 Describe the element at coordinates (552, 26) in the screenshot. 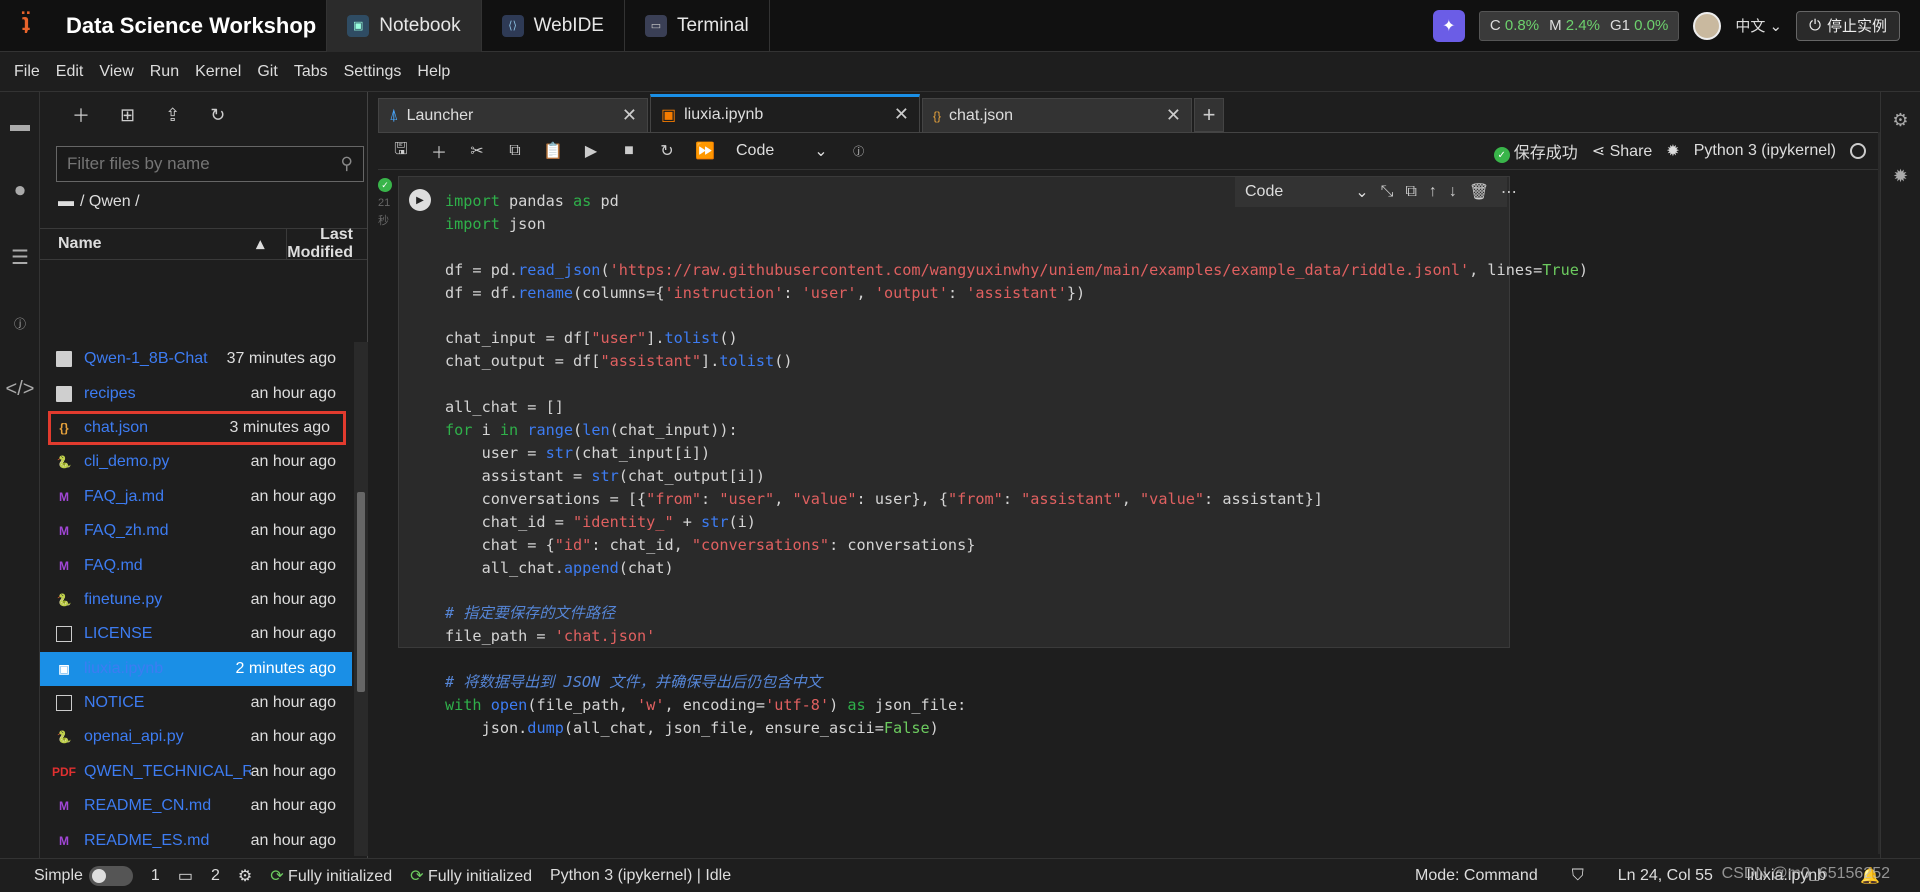

I see `top-tab-webide: ⟨⟩ WebIDE` at that location.